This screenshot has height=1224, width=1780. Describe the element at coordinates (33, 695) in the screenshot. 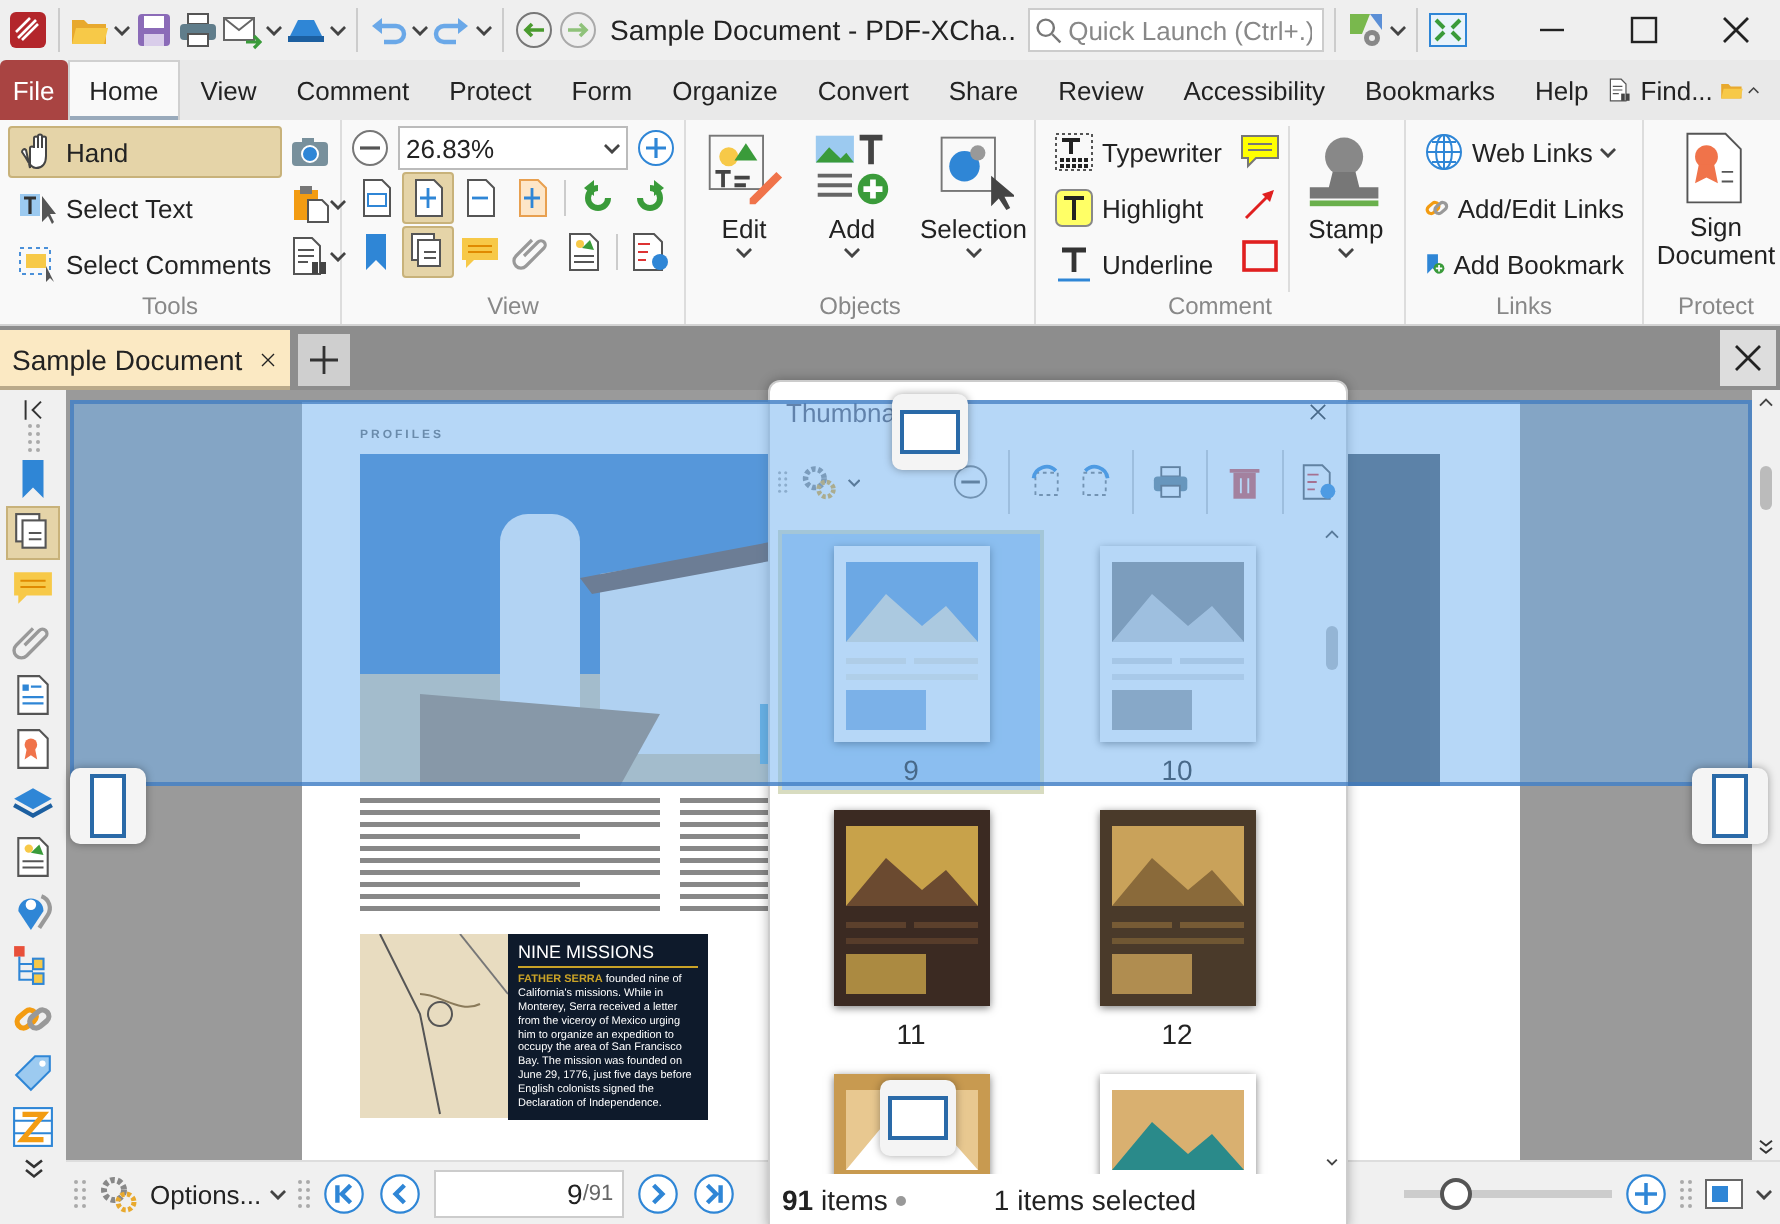

I see `form-document-icon` at that location.